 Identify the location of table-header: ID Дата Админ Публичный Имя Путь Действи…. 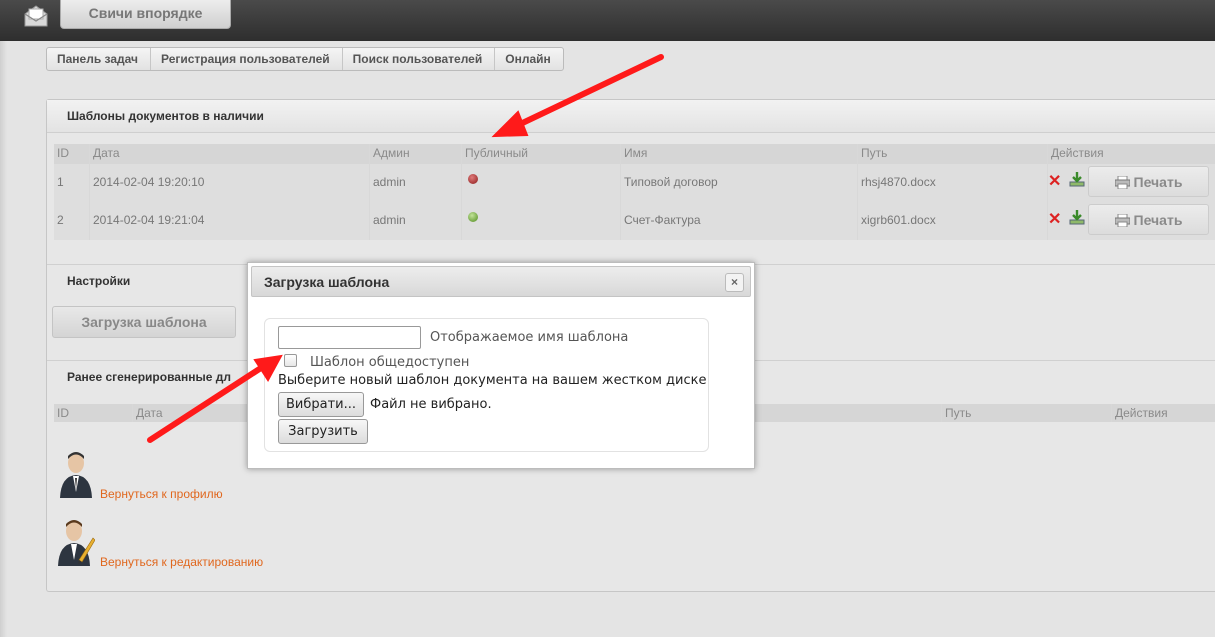
(634, 154).